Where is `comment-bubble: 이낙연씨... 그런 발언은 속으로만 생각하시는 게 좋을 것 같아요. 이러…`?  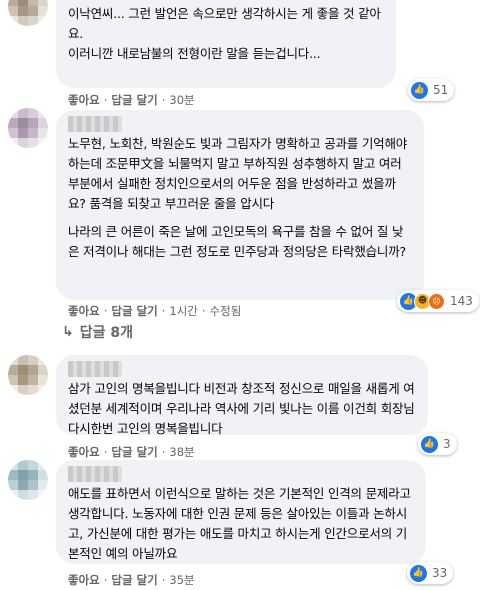
comment-bubble: 이낙연씨... 그런 발언은 속으로만 생각하시는 게 좋을 것 같아요. 이러… is located at coordinates (226, 44).